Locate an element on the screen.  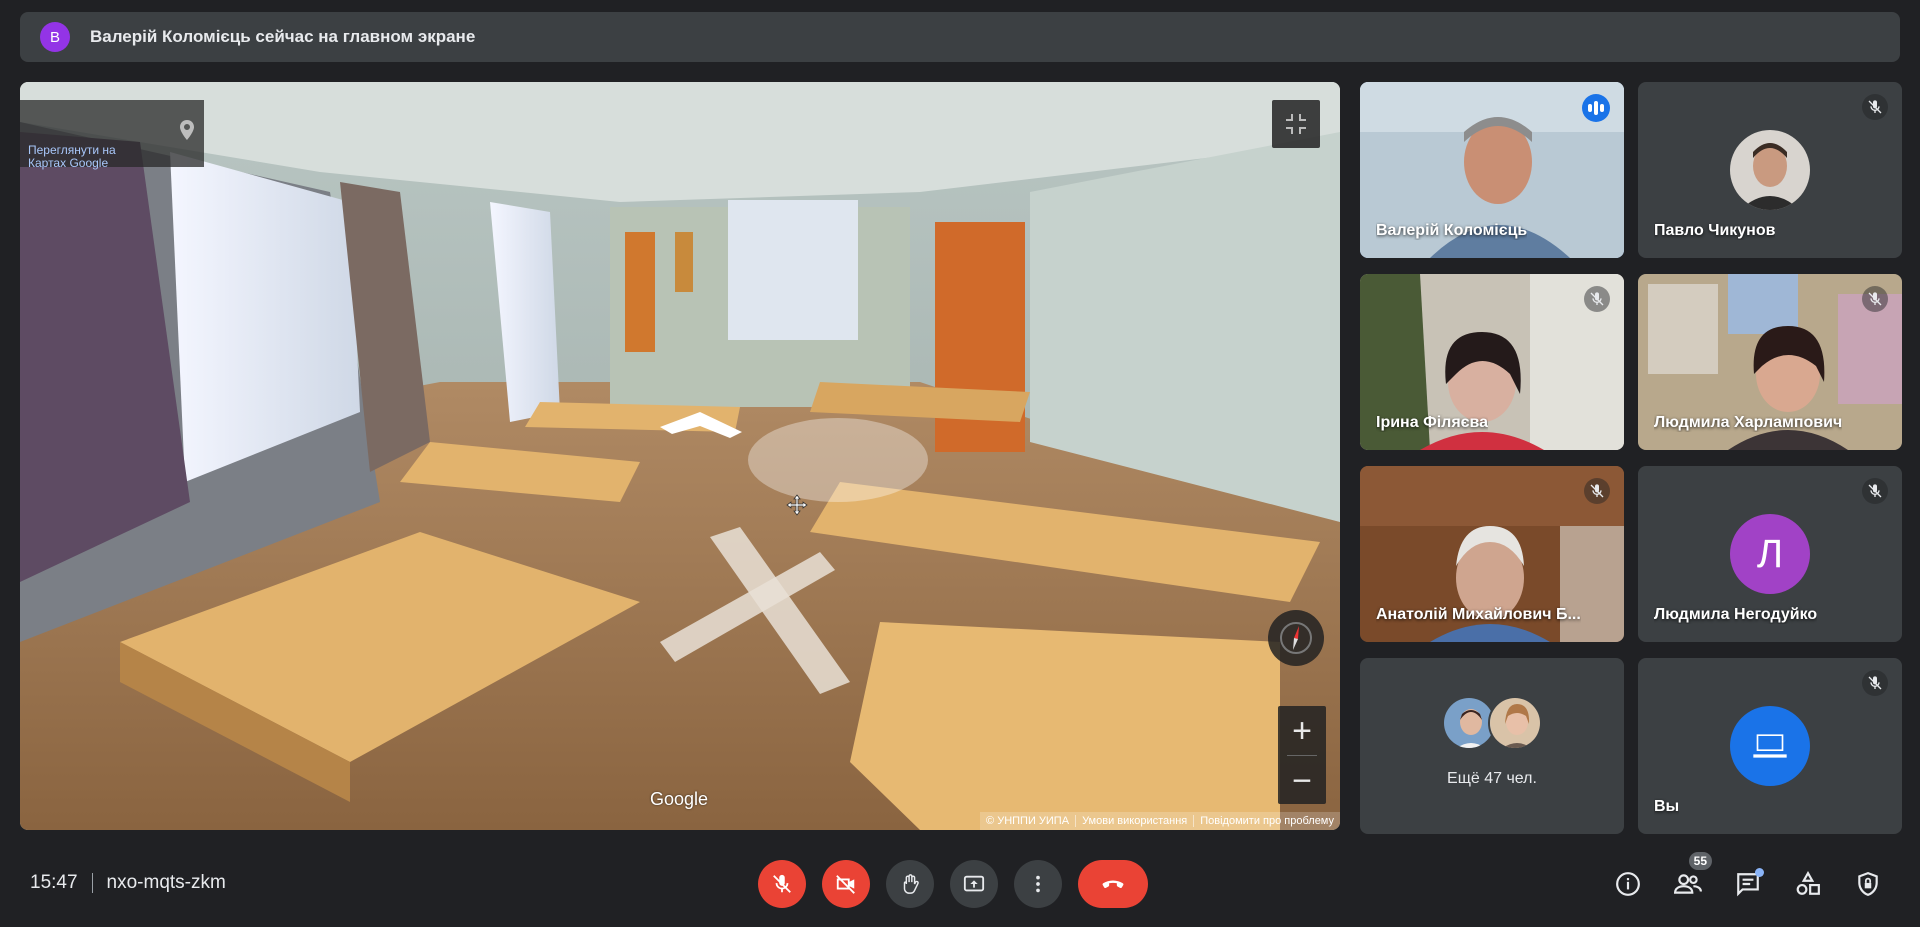
terms-of-use-link: Умови використання is located at coordinates (1134, 821).